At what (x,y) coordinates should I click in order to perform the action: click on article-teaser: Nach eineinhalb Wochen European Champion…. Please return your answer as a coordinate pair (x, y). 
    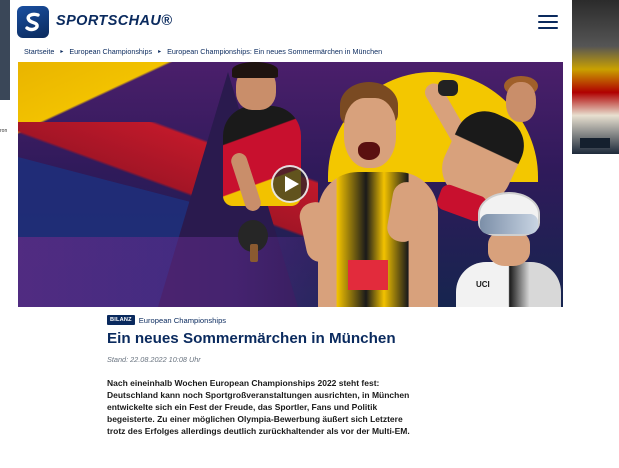
    Looking at the image, I should click on (292, 407).